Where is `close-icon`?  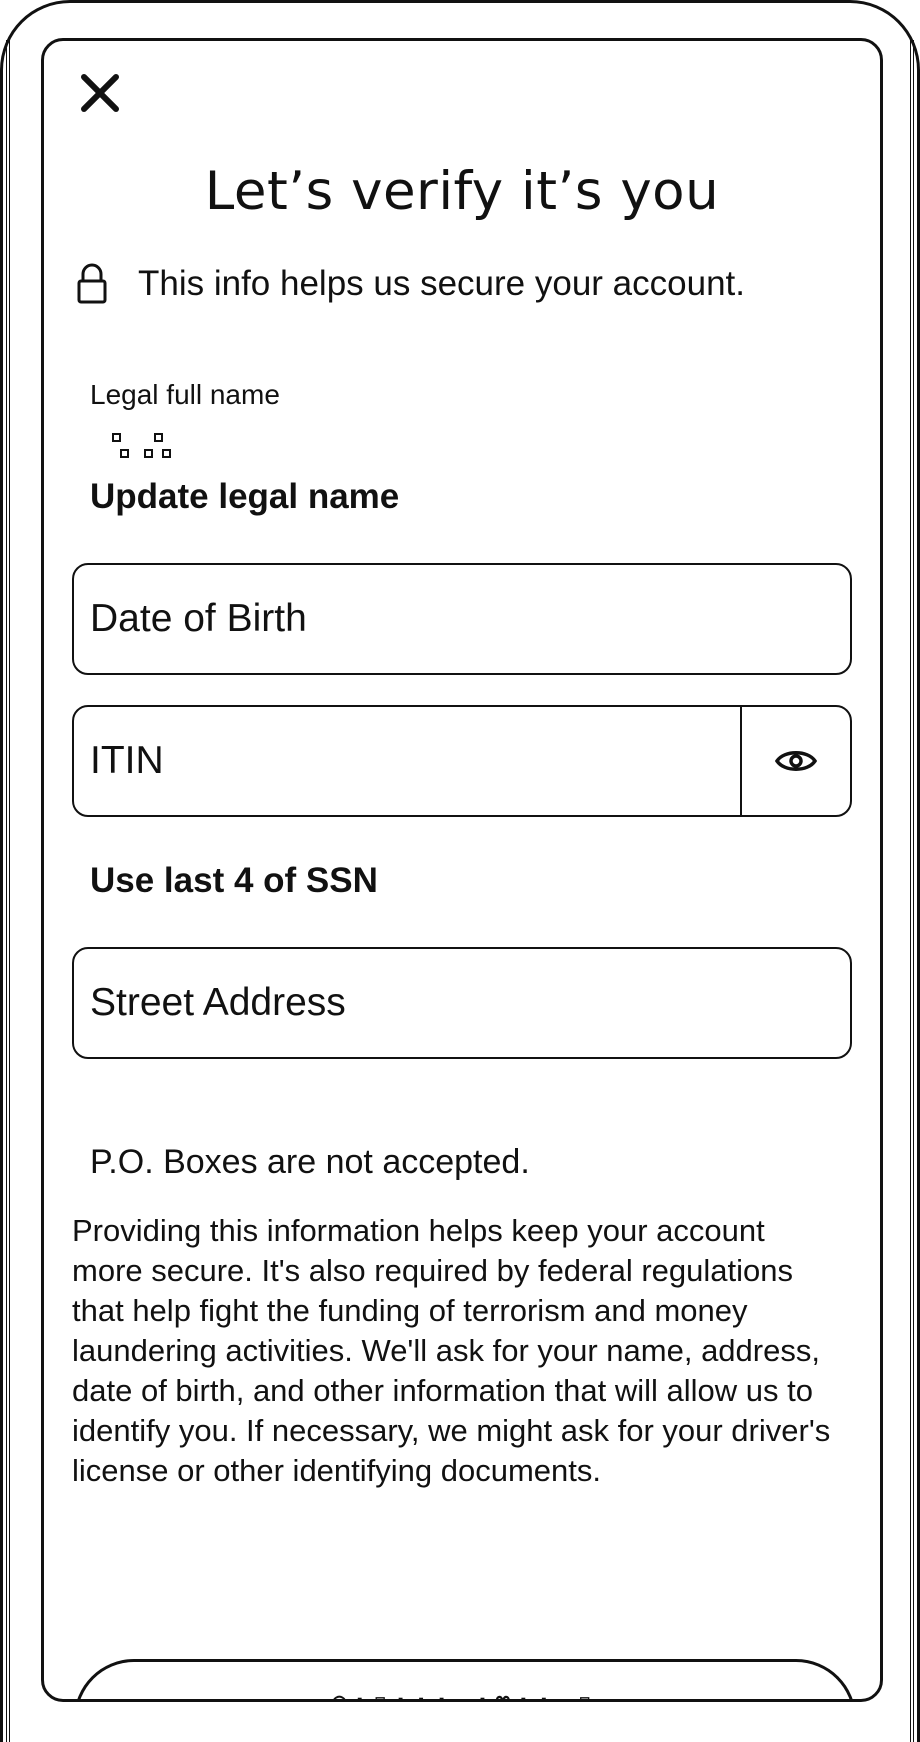
close-icon is located at coordinates (100, 93).